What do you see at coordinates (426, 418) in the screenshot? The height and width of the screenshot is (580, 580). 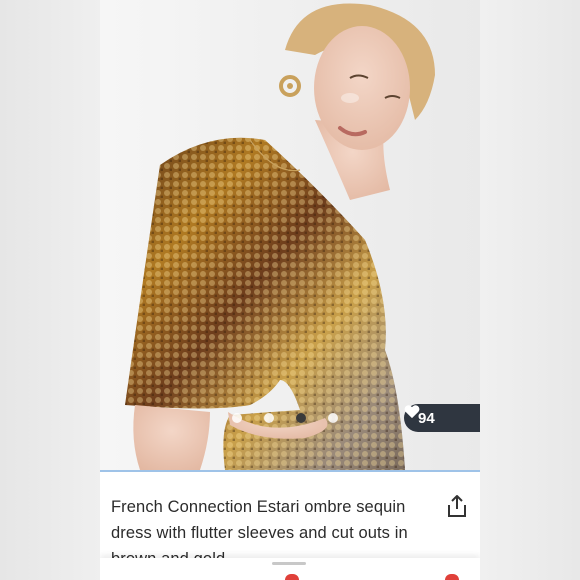 I see `likes-count: 94` at bounding box center [426, 418].